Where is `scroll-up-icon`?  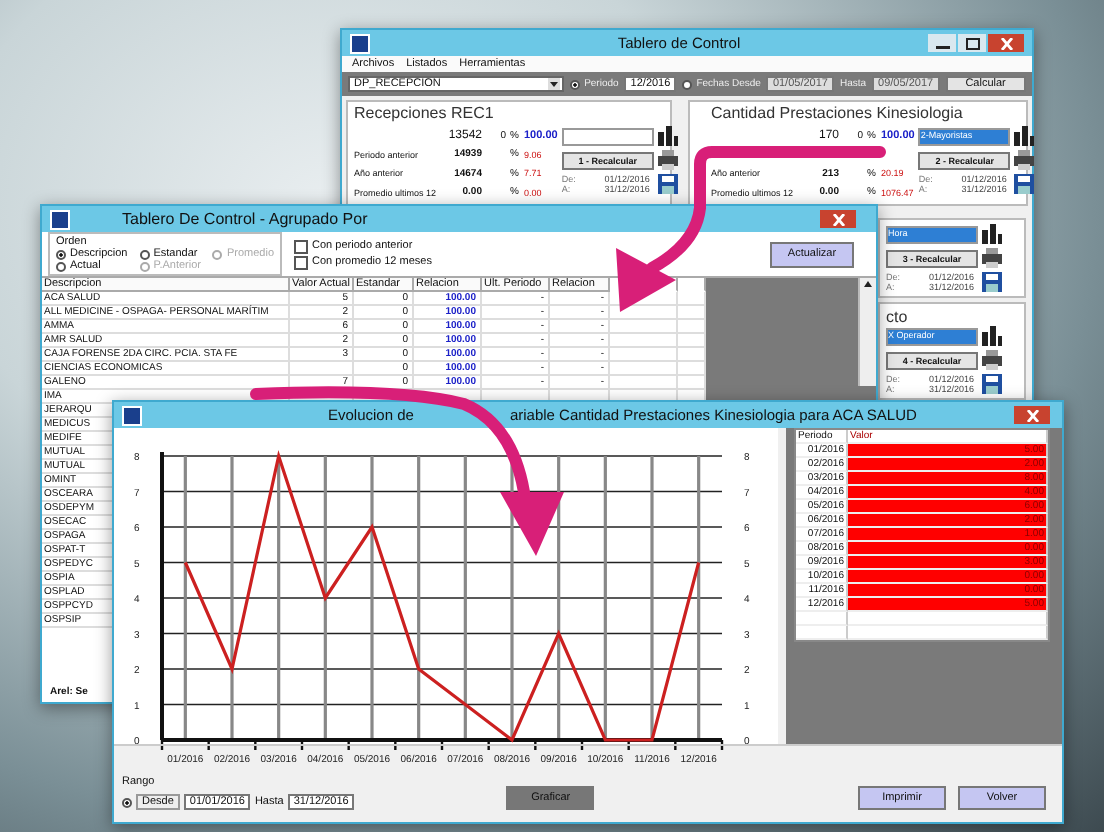 scroll-up-icon is located at coordinates (868, 284).